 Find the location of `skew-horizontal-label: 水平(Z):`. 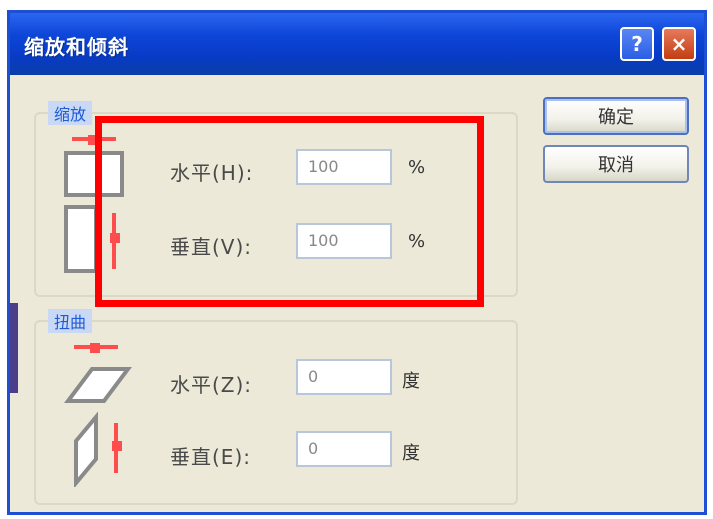

skew-horizontal-label: 水平(Z): is located at coordinates (211, 385).